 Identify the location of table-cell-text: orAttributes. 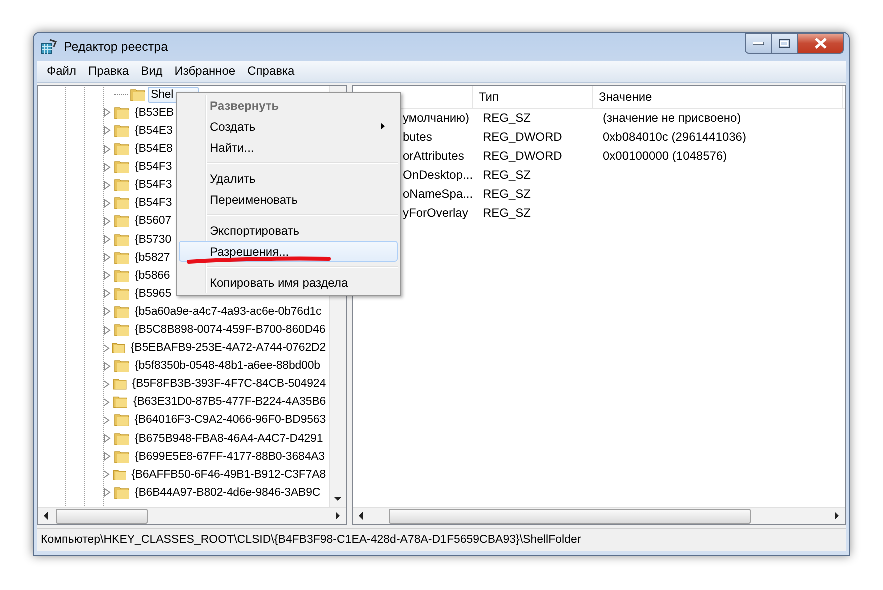
(434, 156).